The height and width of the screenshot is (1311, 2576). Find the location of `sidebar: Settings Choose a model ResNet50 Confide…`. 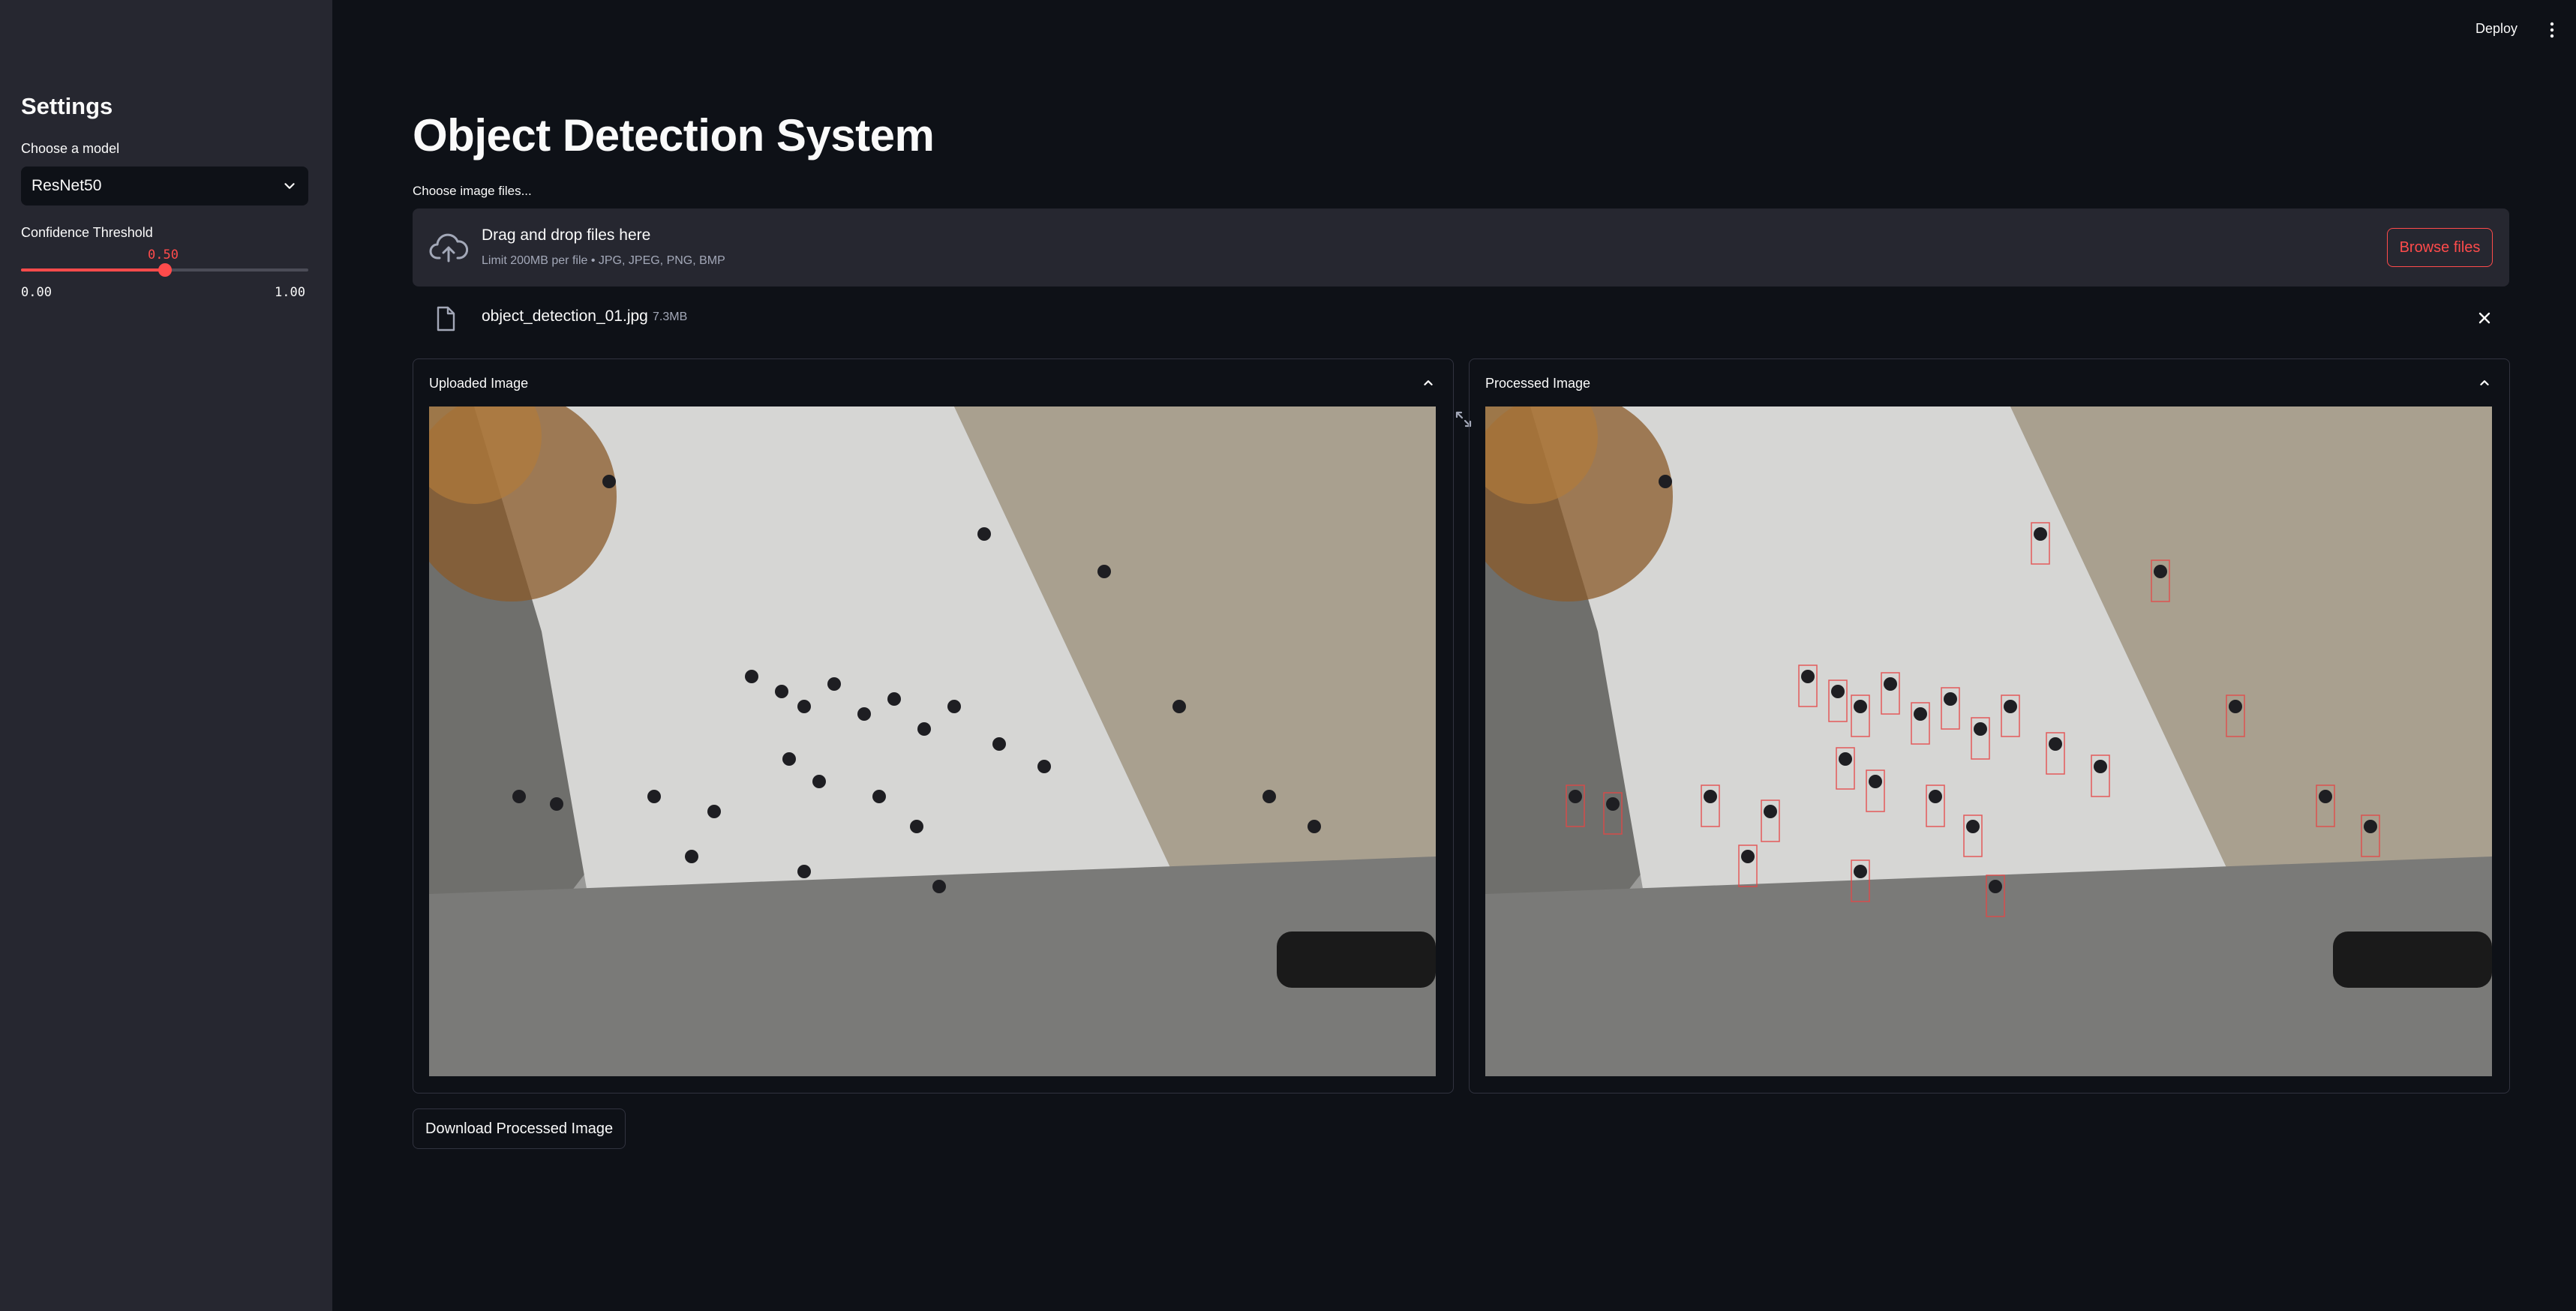

sidebar: Settings Choose a model ResNet50 Confide… is located at coordinates (166, 655).